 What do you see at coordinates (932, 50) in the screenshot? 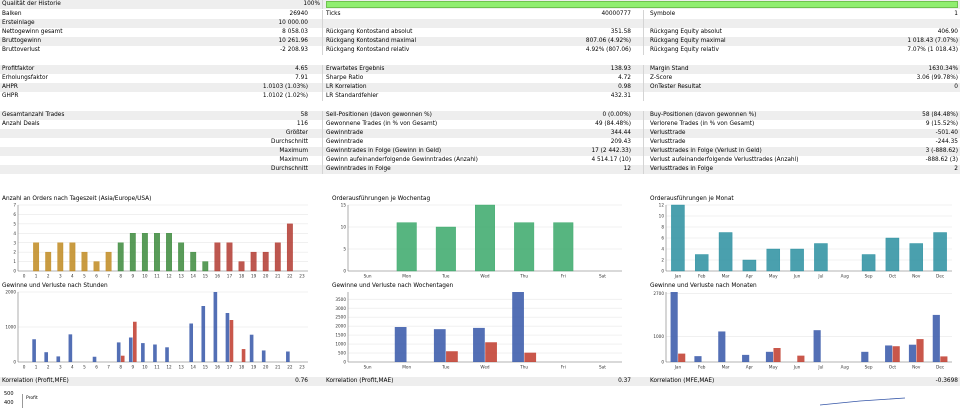
I see `stat-value: 7.07% (1 018.43)` at bounding box center [932, 50].